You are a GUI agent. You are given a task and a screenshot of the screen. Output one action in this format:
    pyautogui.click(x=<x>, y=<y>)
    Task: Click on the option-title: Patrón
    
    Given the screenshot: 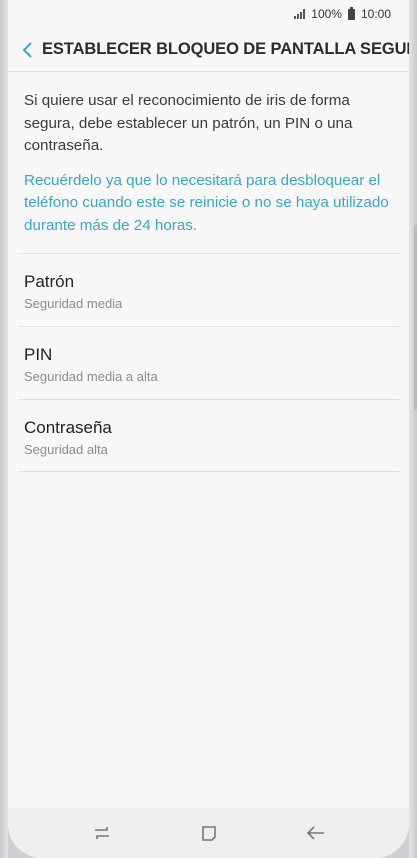 What is the action you would take?
    pyautogui.click(x=49, y=281)
    